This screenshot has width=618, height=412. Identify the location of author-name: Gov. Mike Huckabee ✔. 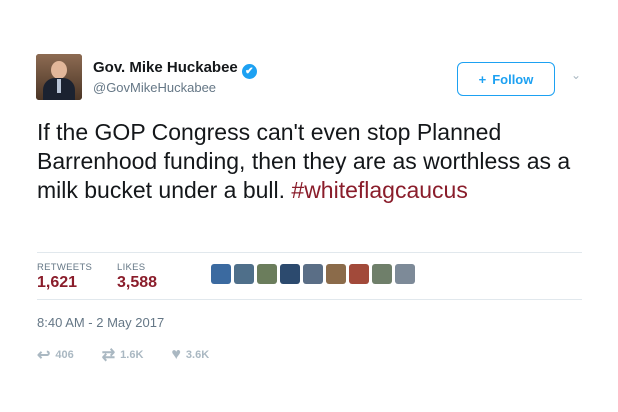
(175, 69).